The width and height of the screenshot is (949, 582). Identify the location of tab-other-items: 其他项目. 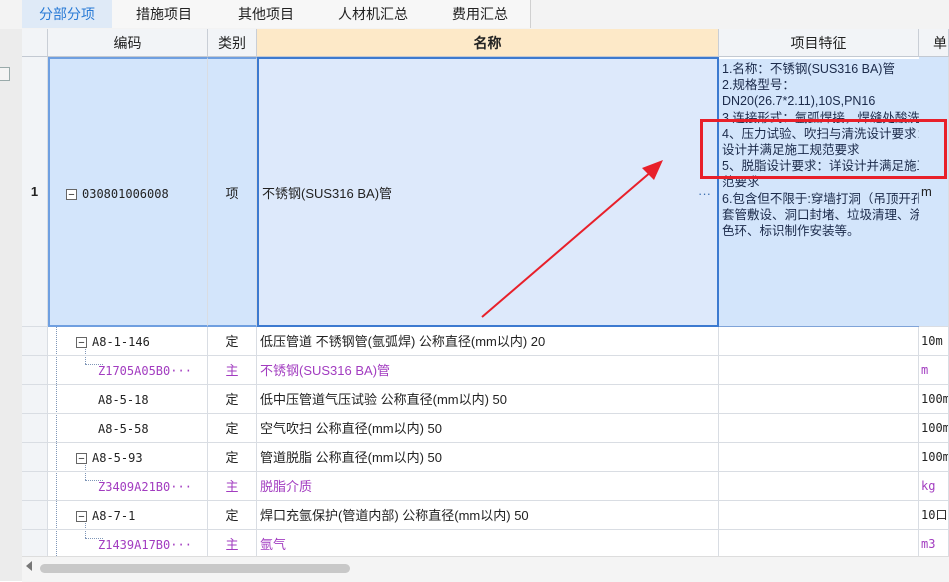
(266, 14).